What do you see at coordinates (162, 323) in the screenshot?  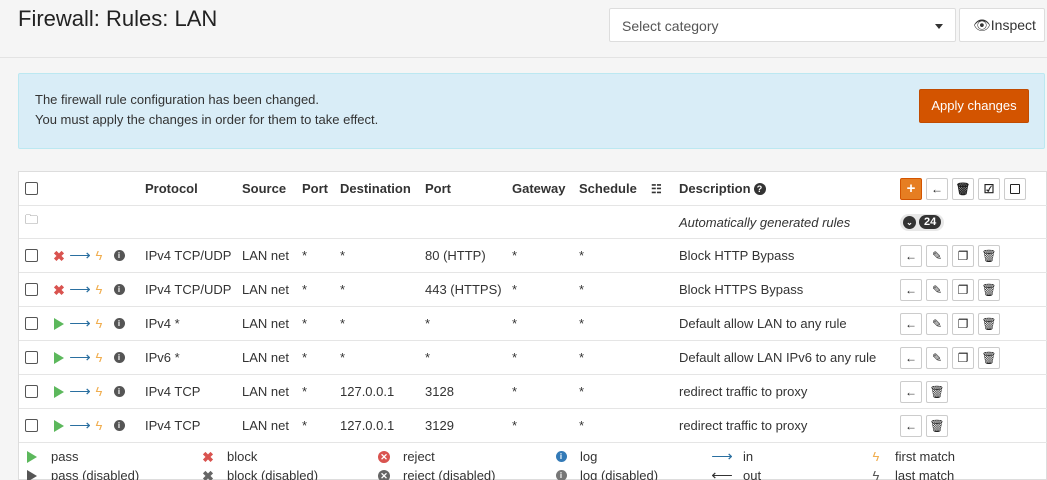 I see `cell-protocol: IPv4 *` at bounding box center [162, 323].